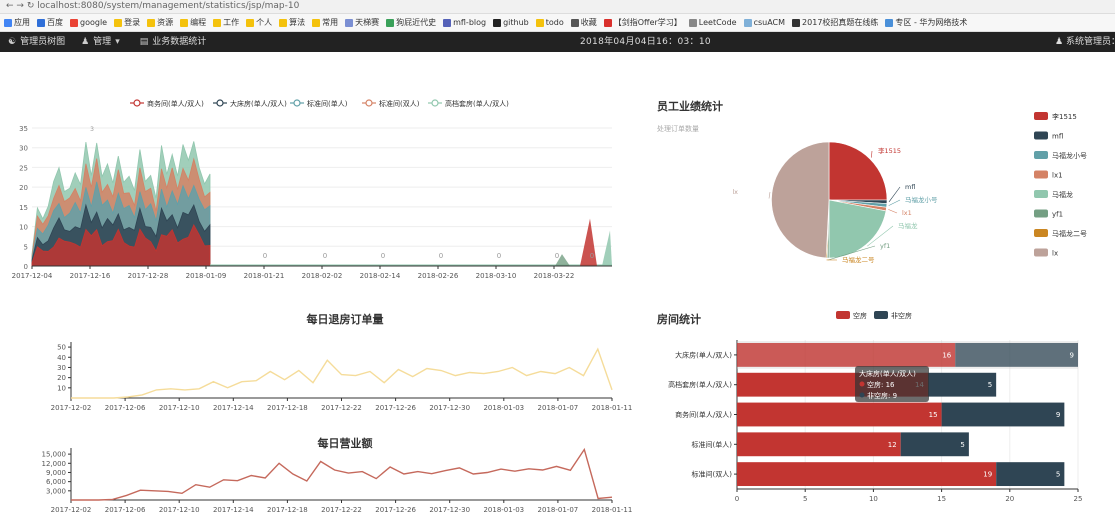 The width and height of the screenshot is (1115, 517). I want to click on area-x-tick: 2017-12-04, so click(32, 276).